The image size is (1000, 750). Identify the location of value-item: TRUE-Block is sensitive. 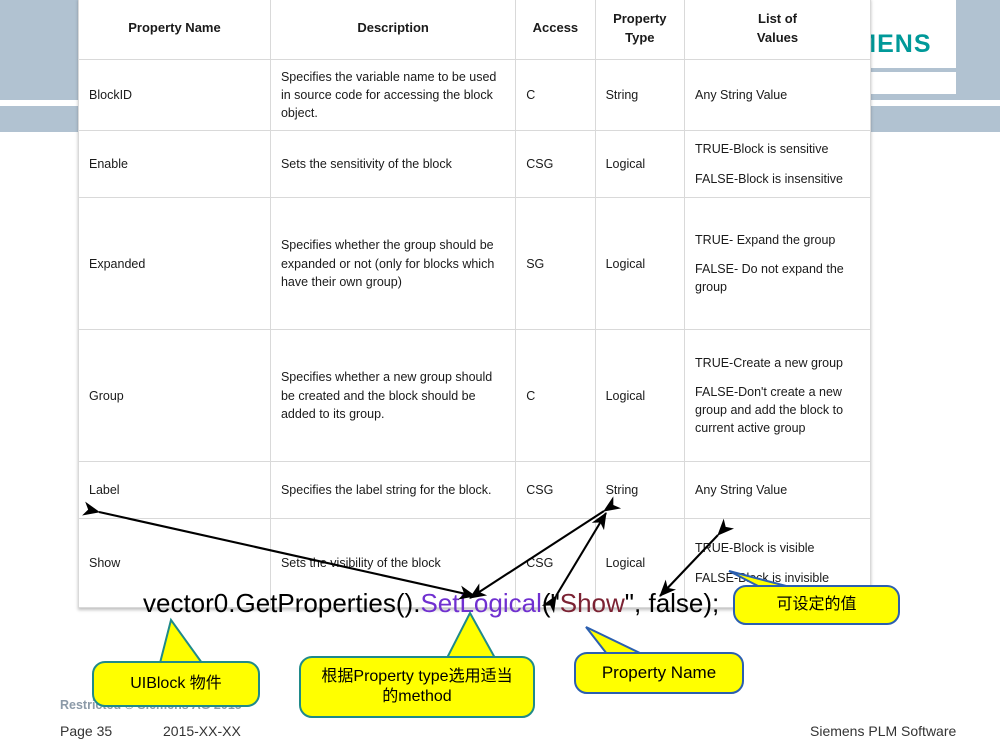
(762, 149).